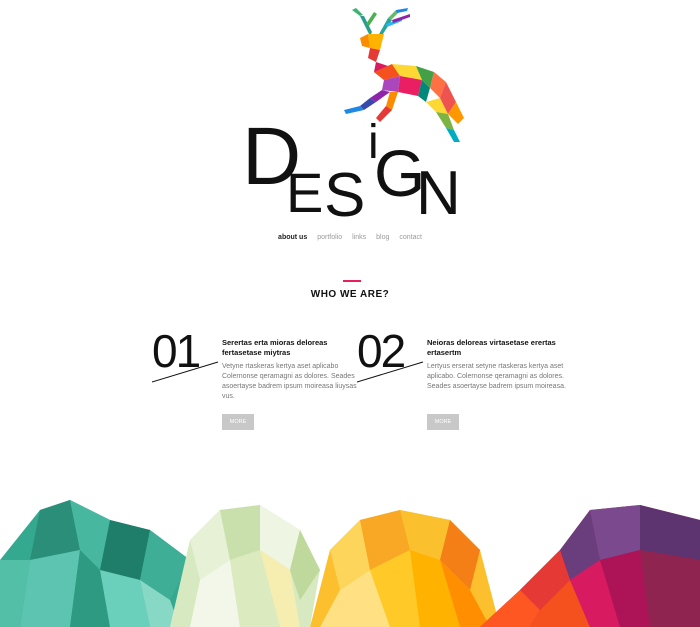 Image resolution: width=700 pixels, height=627 pixels. Describe the element at coordinates (352, 281) in the screenshot. I see `section-accent-line` at that location.